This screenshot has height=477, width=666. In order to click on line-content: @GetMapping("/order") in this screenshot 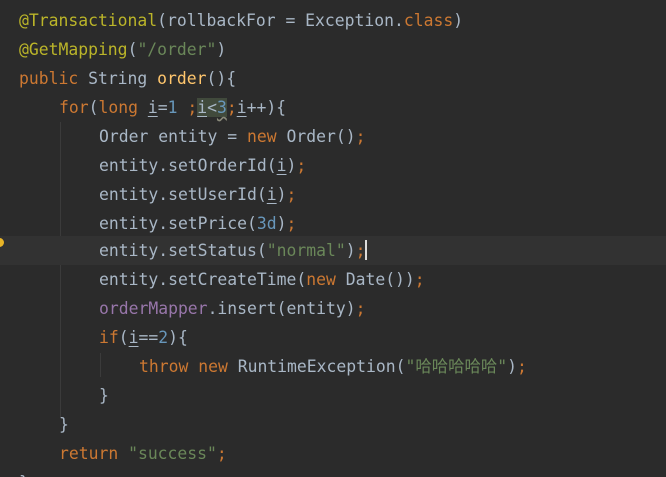, I will do `click(122, 49)`.